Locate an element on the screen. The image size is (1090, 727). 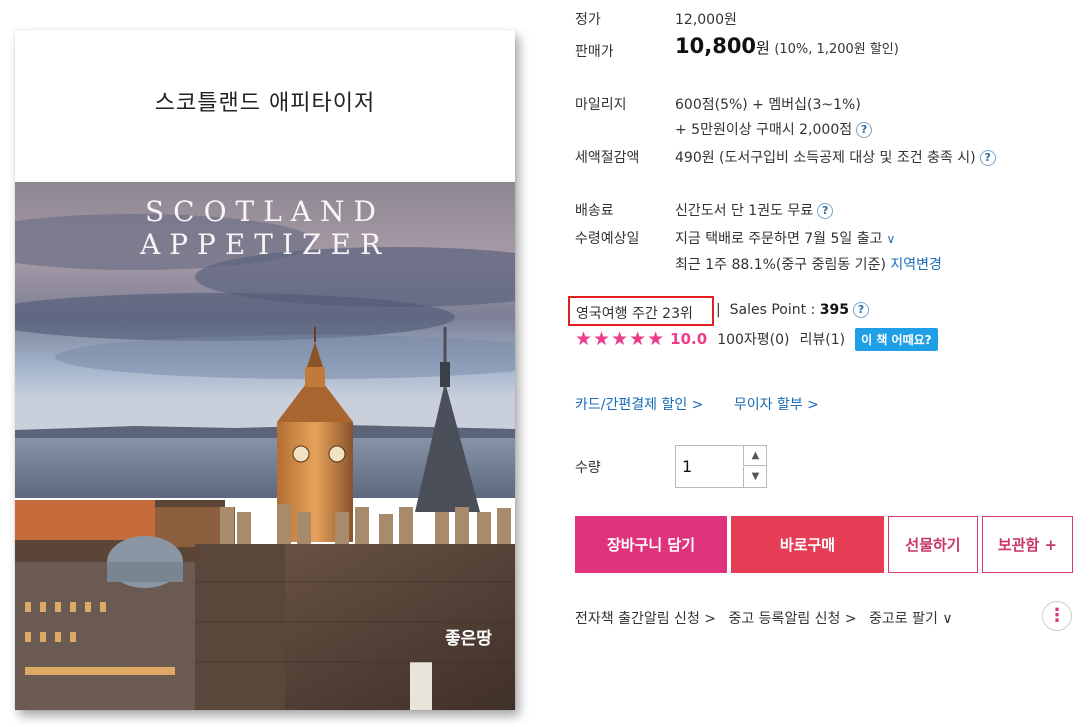
delivery-eta-label: 수령예상일 is located at coordinates (607, 239).